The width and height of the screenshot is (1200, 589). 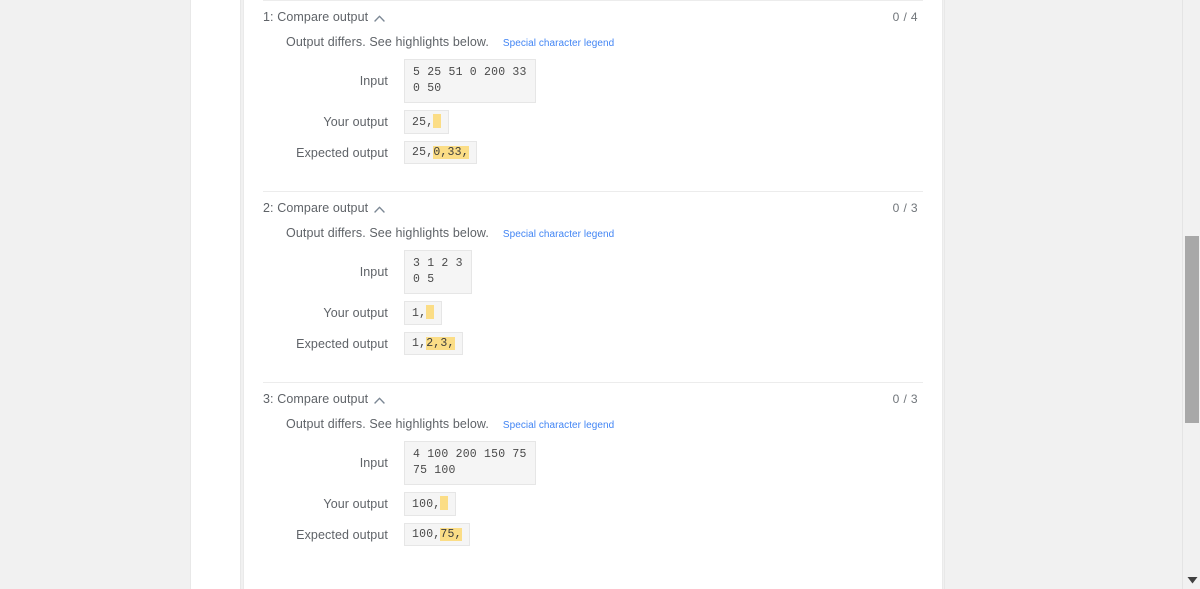 What do you see at coordinates (215, 294) in the screenshot?
I see `left-side-strip` at bounding box center [215, 294].